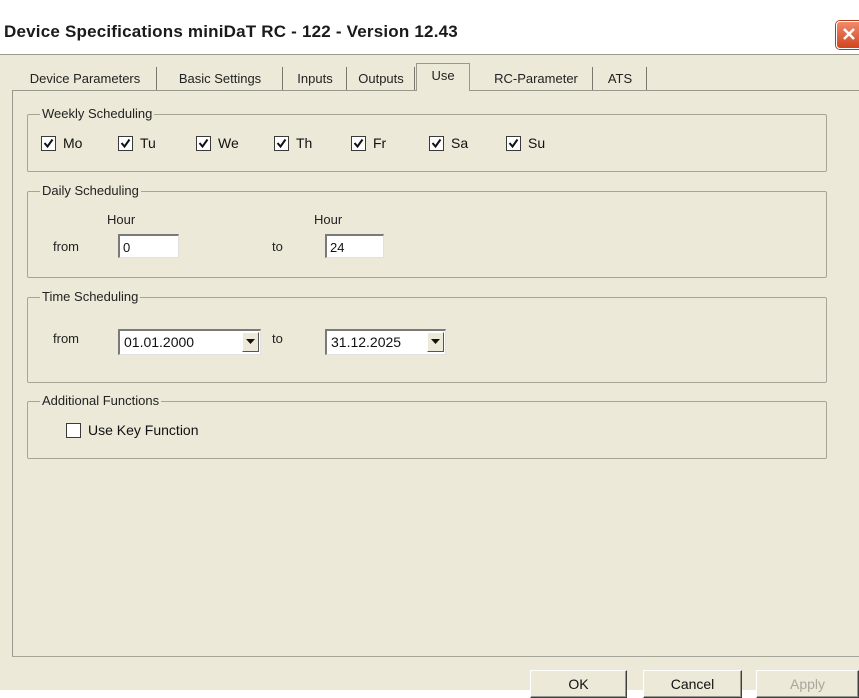 The height and width of the screenshot is (698, 859). I want to click on ok-button: OK, so click(578, 684).